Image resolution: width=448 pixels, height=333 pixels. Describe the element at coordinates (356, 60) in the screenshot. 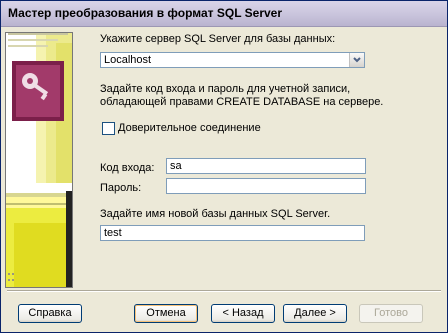

I see `dropdown-arrow-icon` at that location.